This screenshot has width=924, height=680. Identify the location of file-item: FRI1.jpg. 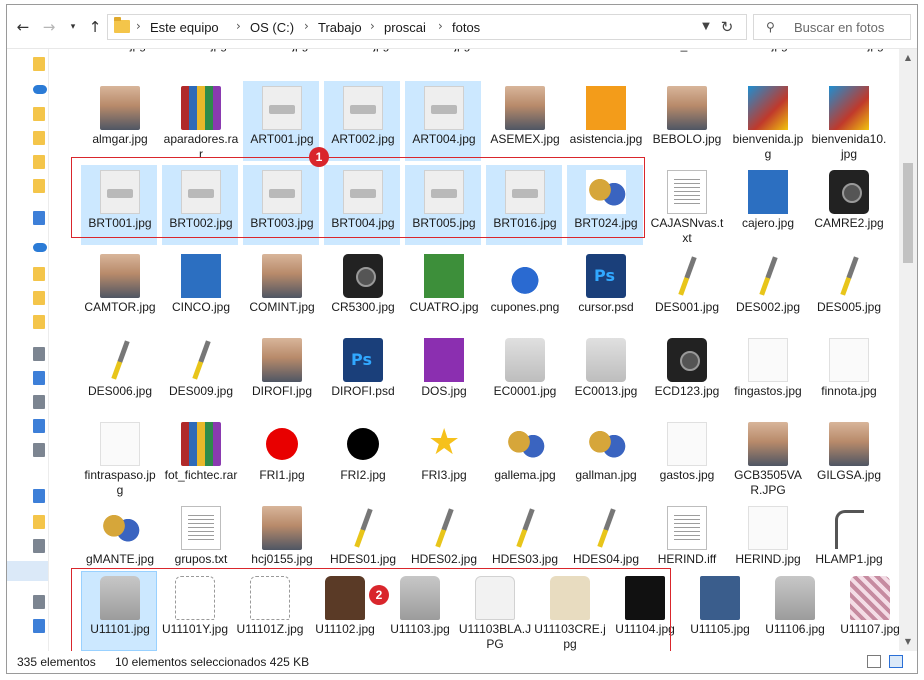
(281, 457).